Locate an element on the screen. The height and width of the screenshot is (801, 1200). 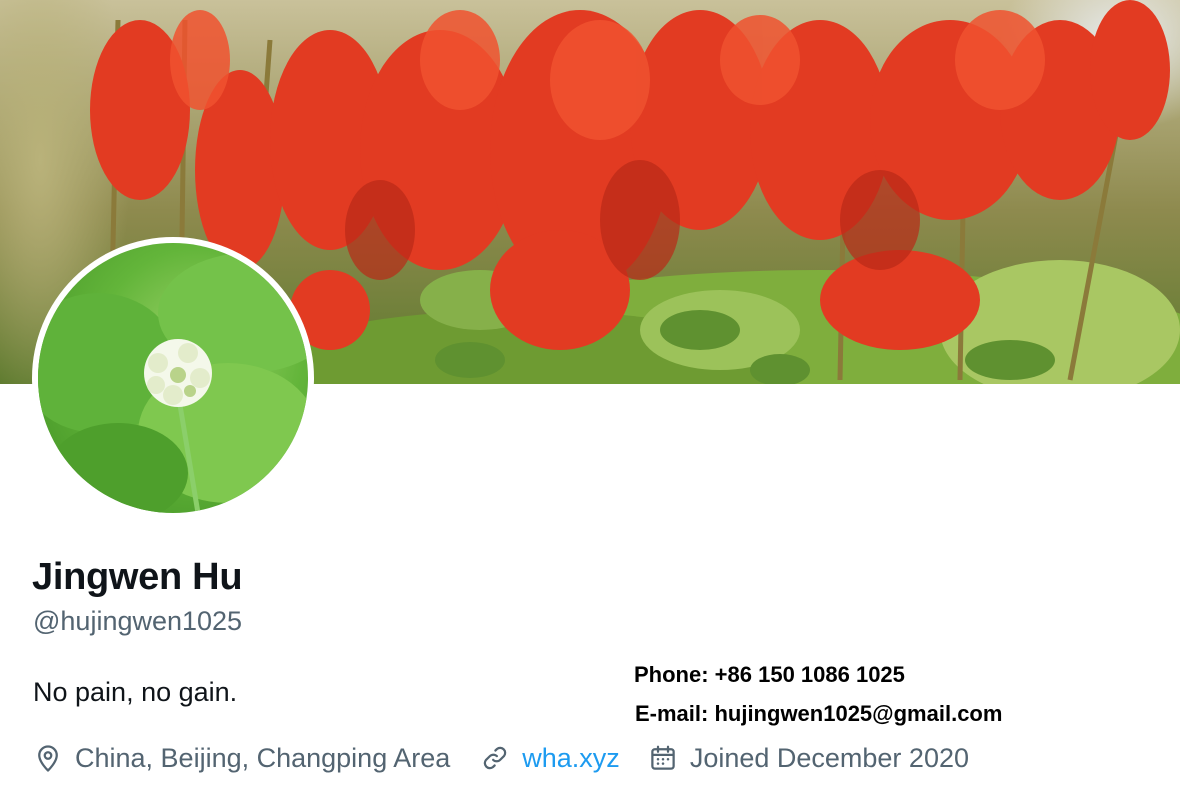
user-handle: @hujingwen1025 is located at coordinates (138, 621).